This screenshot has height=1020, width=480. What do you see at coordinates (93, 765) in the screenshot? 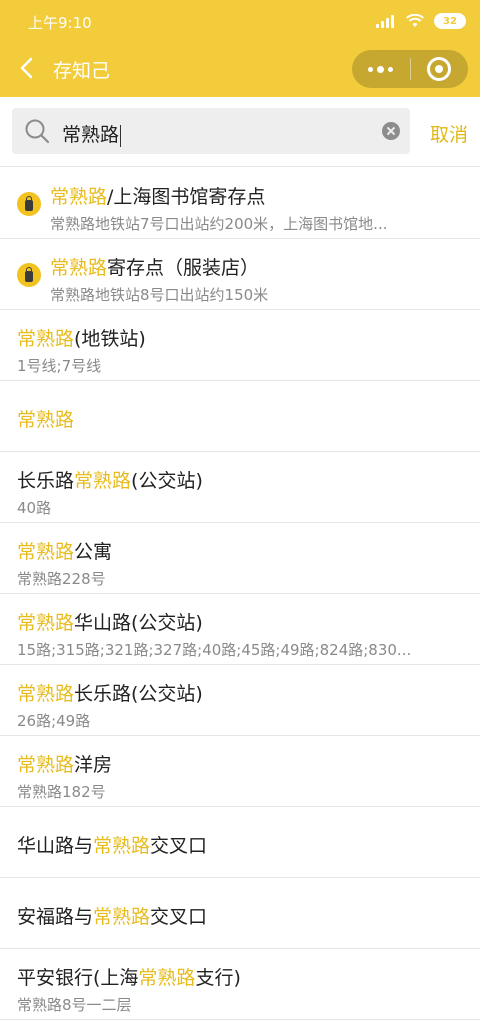
I see `title-text: 洋房` at bounding box center [93, 765].